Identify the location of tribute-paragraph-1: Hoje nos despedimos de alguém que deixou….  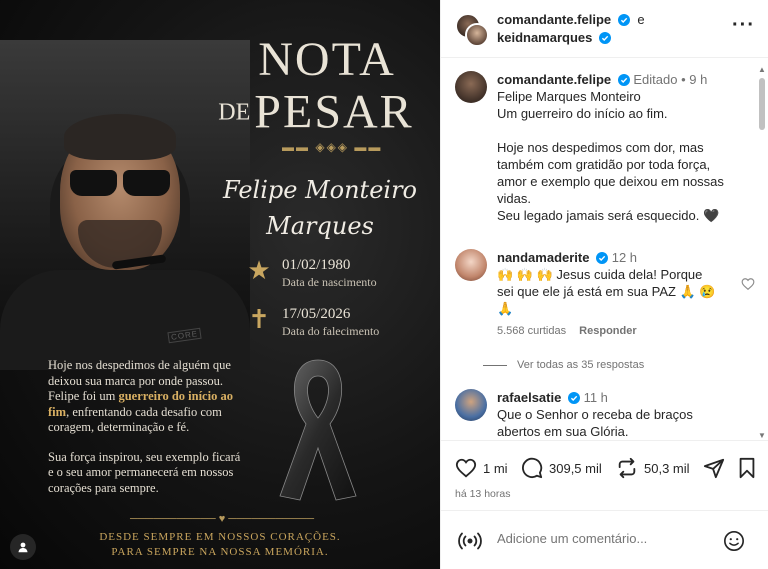
(140, 396).